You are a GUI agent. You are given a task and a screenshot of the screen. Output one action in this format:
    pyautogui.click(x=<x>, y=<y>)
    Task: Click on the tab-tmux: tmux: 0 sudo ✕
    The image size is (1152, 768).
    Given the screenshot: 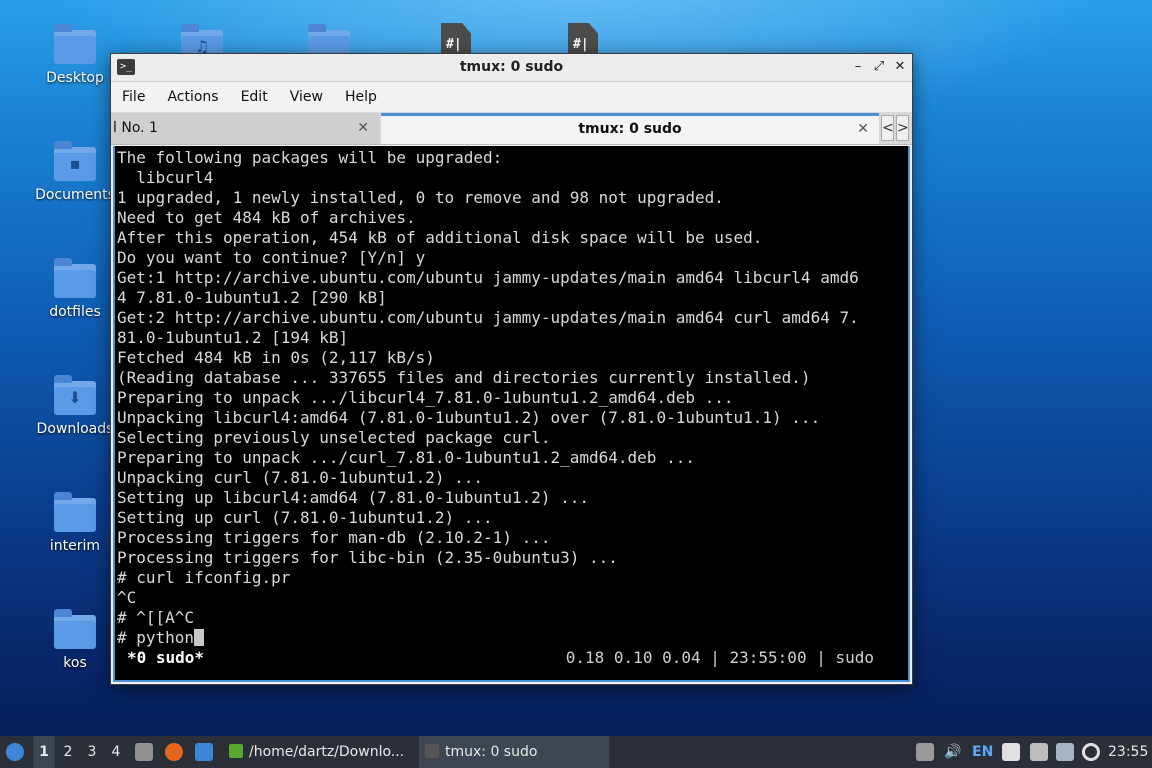 What is the action you would take?
    pyautogui.click(x=630, y=128)
    